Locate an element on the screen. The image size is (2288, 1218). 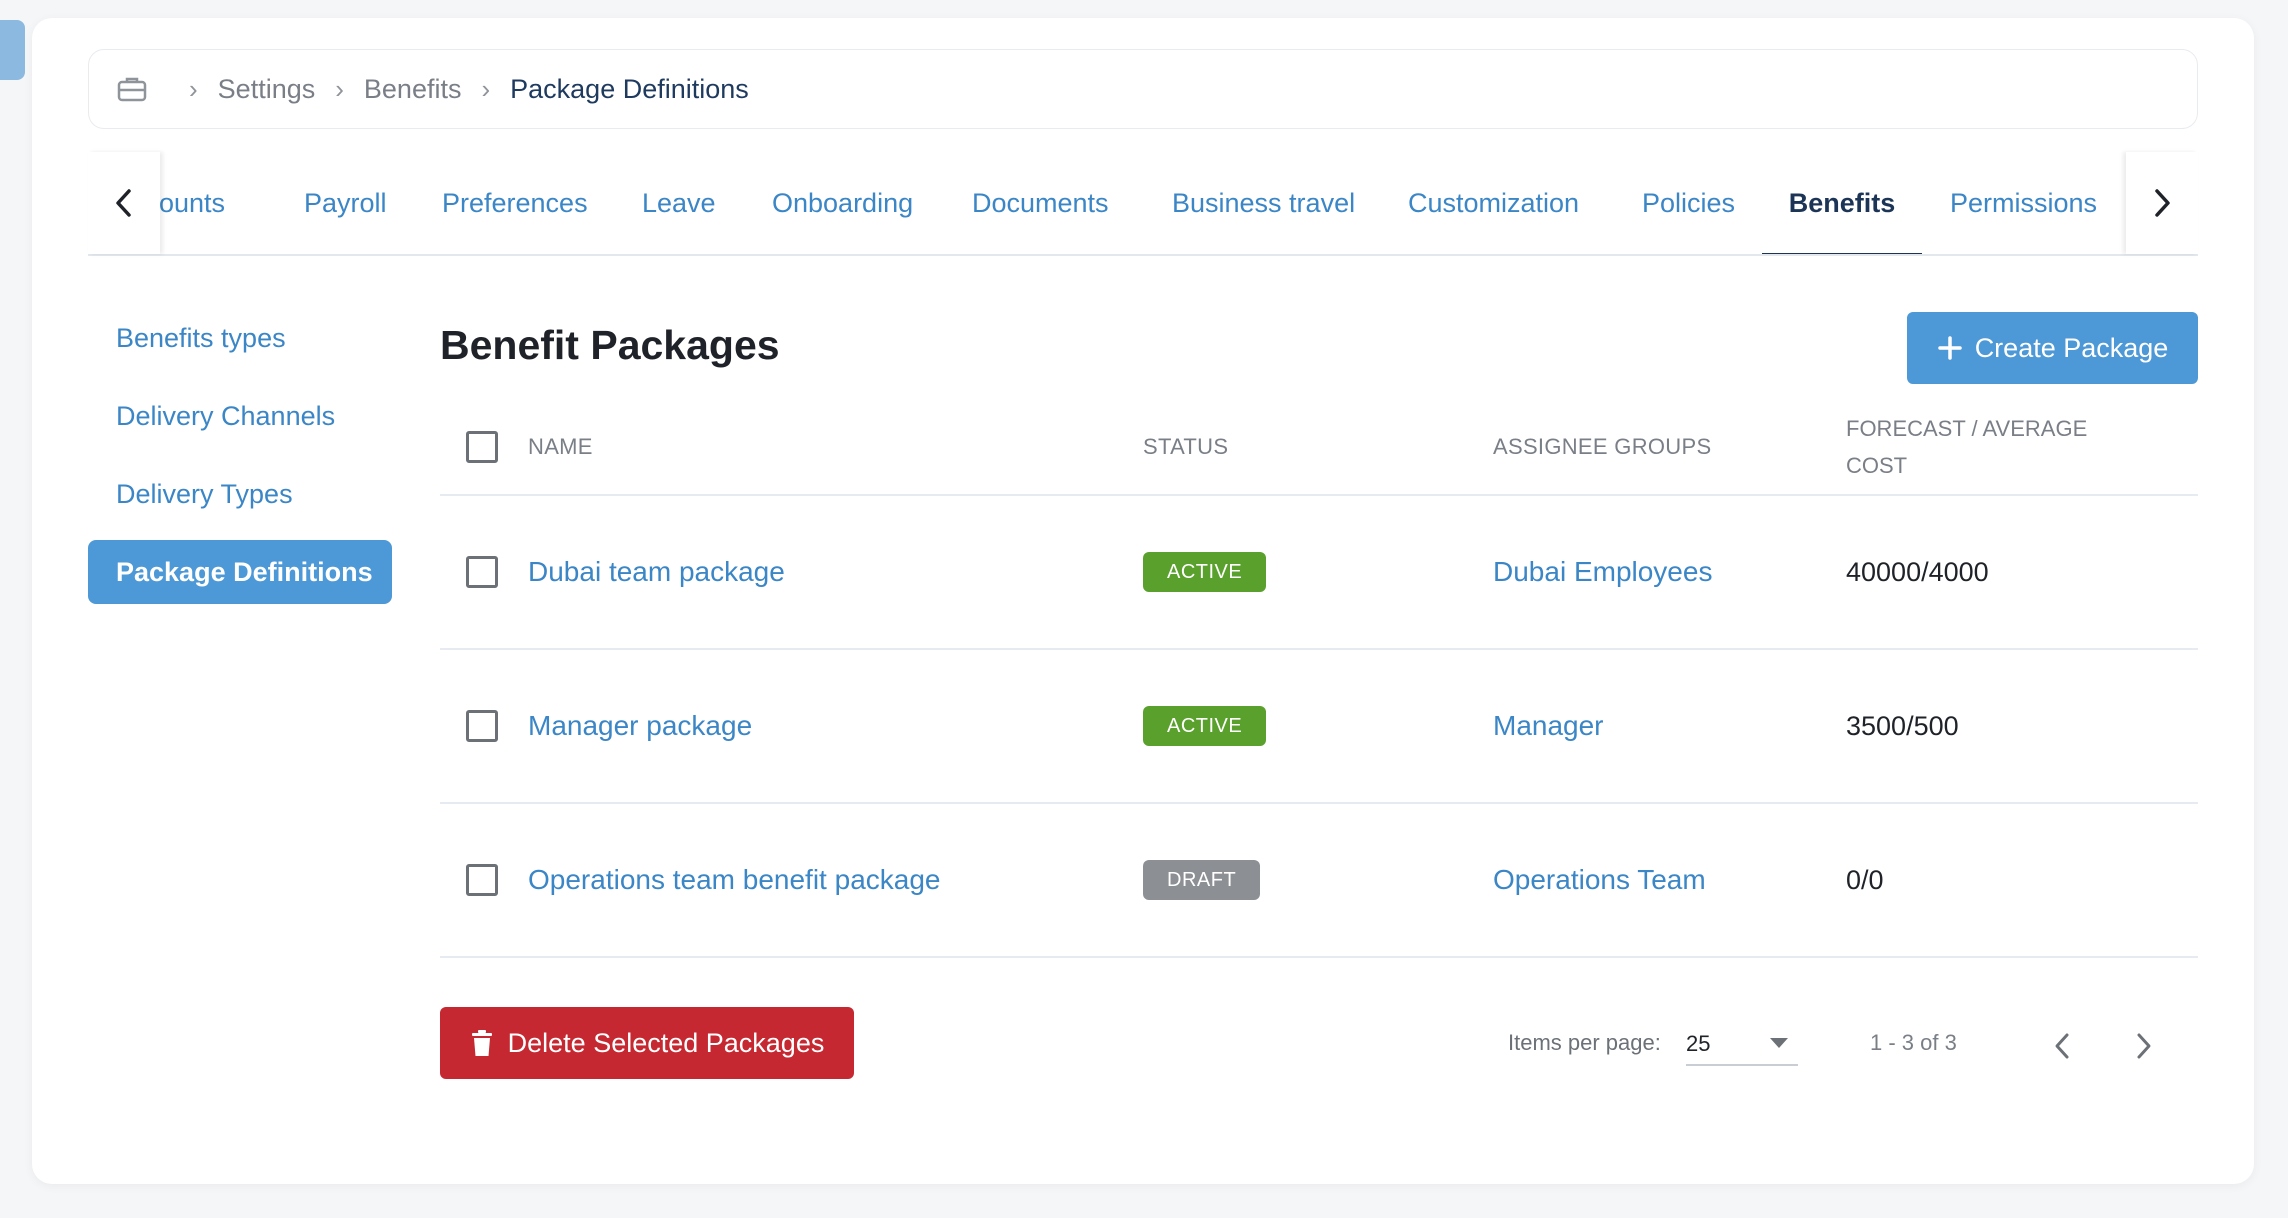
tab-customization: Customization is located at coordinates (1493, 203).